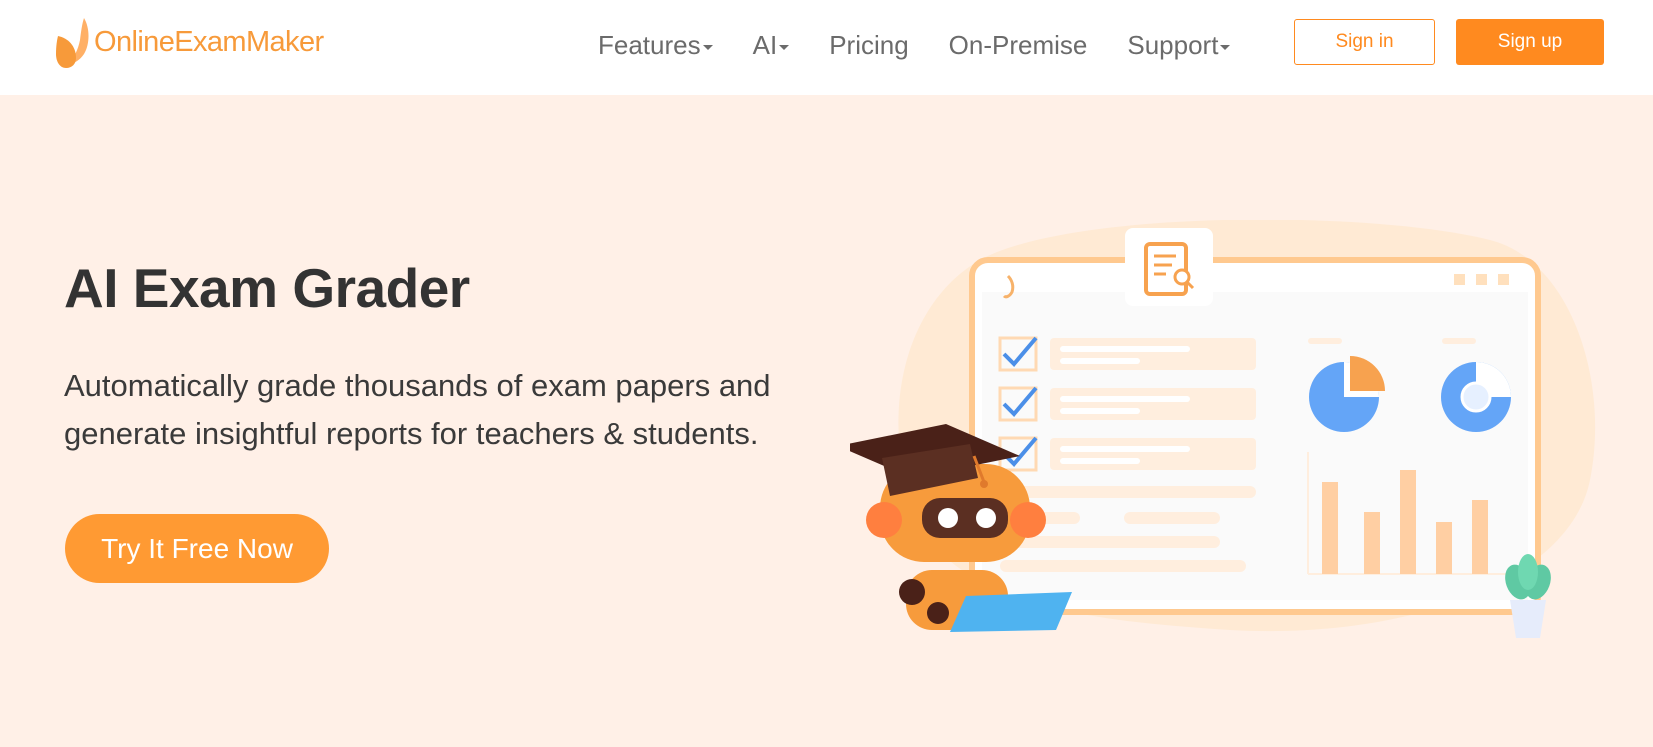 Image resolution: width=1653 pixels, height=747 pixels. I want to click on nav-ai-label: AI, so click(765, 44).